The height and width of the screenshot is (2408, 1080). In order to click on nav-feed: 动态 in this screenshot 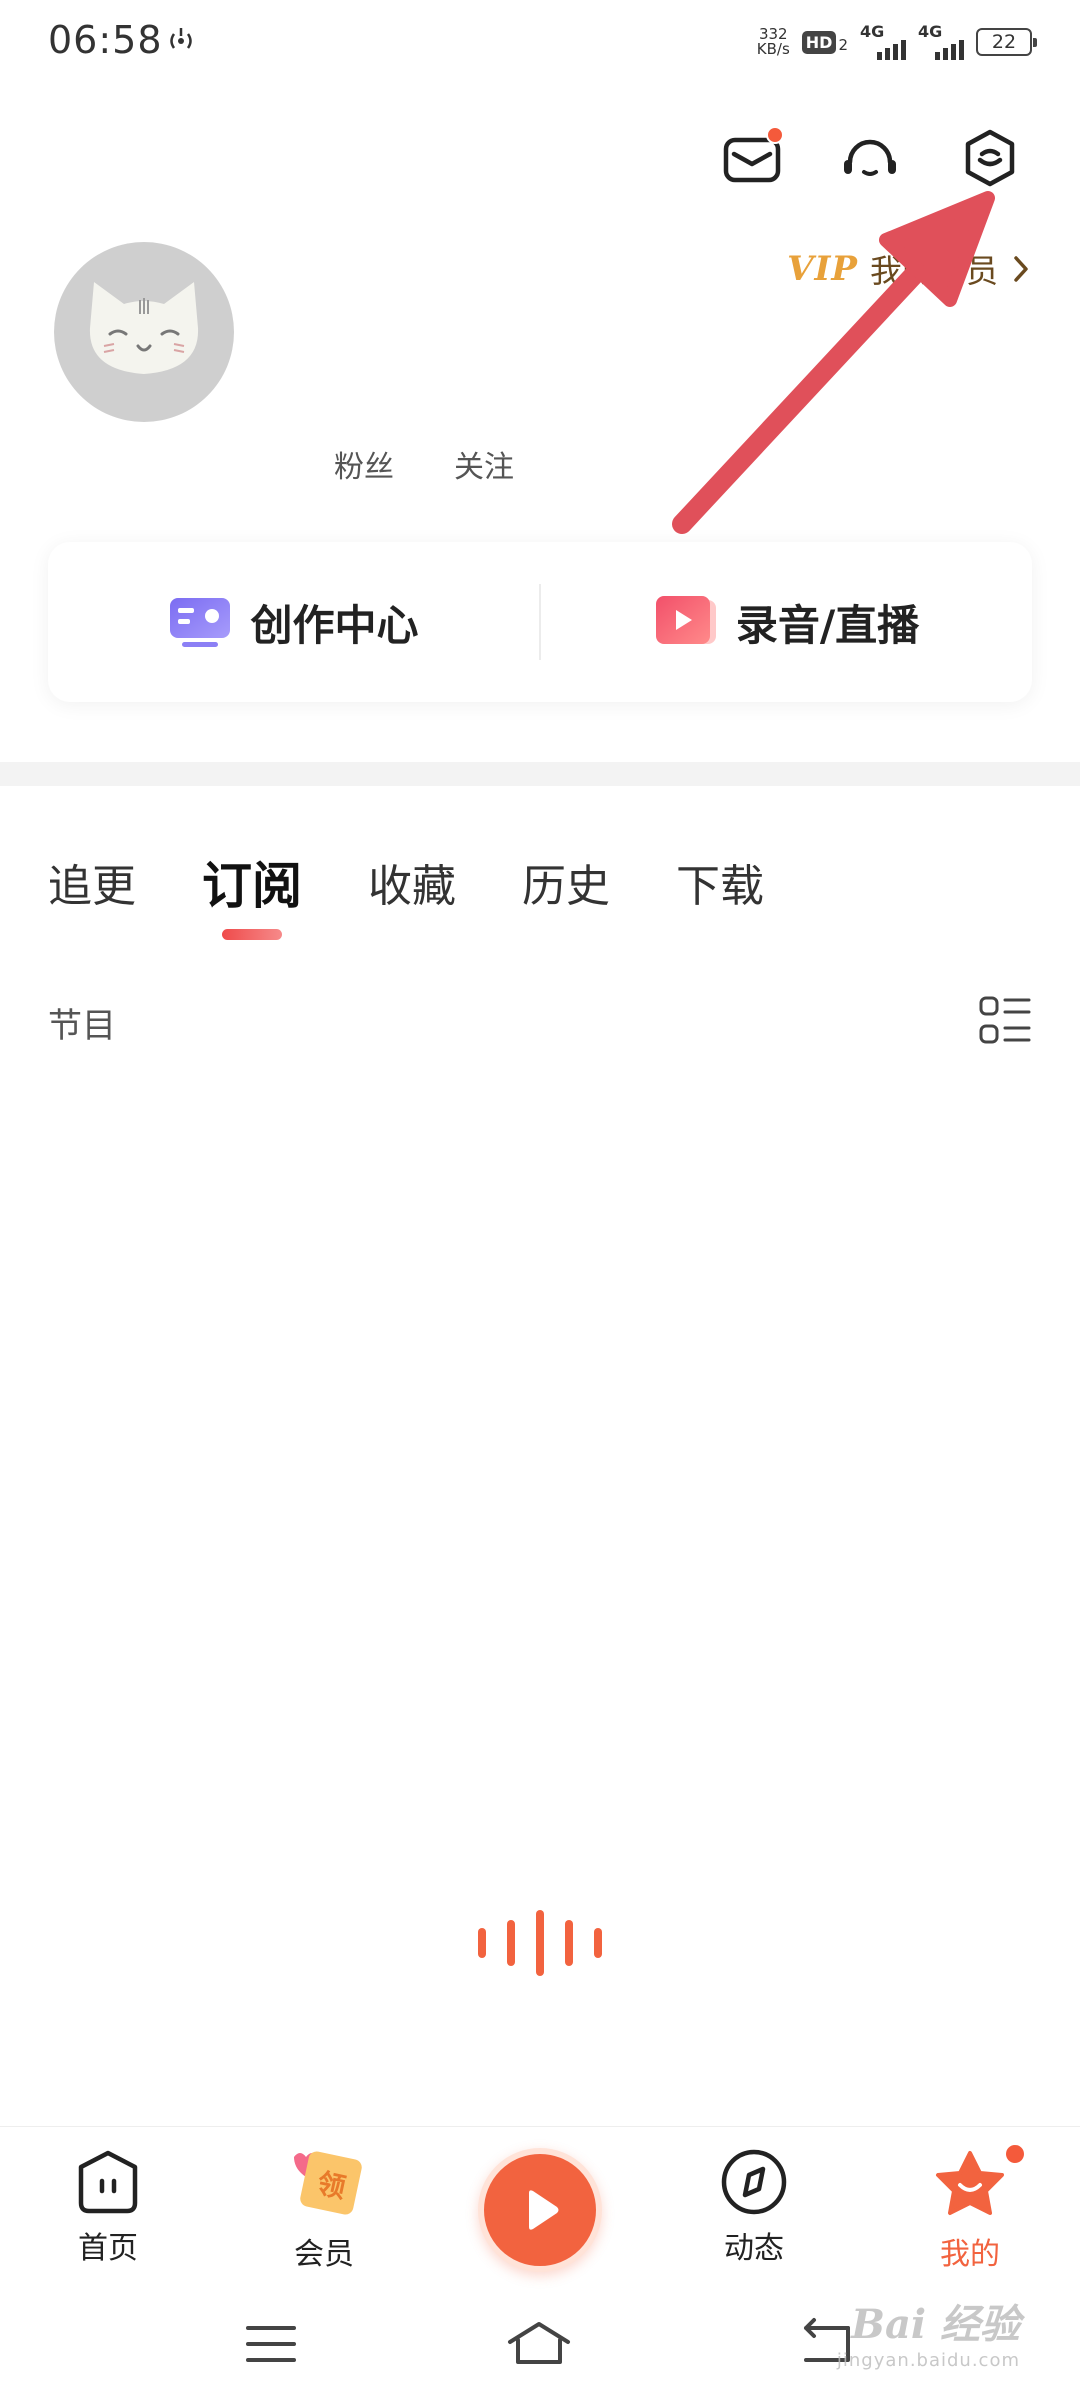, I will do `click(754, 2207)`.